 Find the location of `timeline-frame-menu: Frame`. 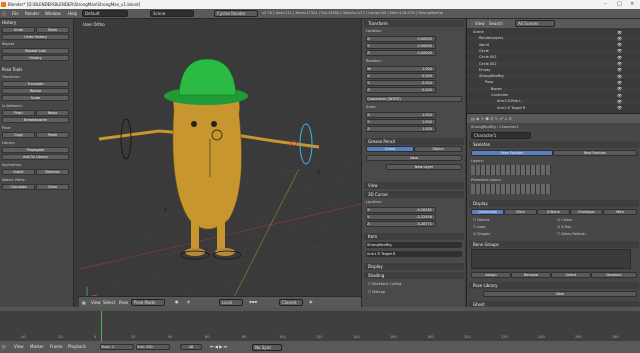

timeline-frame-menu: Frame is located at coordinates (56, 346).